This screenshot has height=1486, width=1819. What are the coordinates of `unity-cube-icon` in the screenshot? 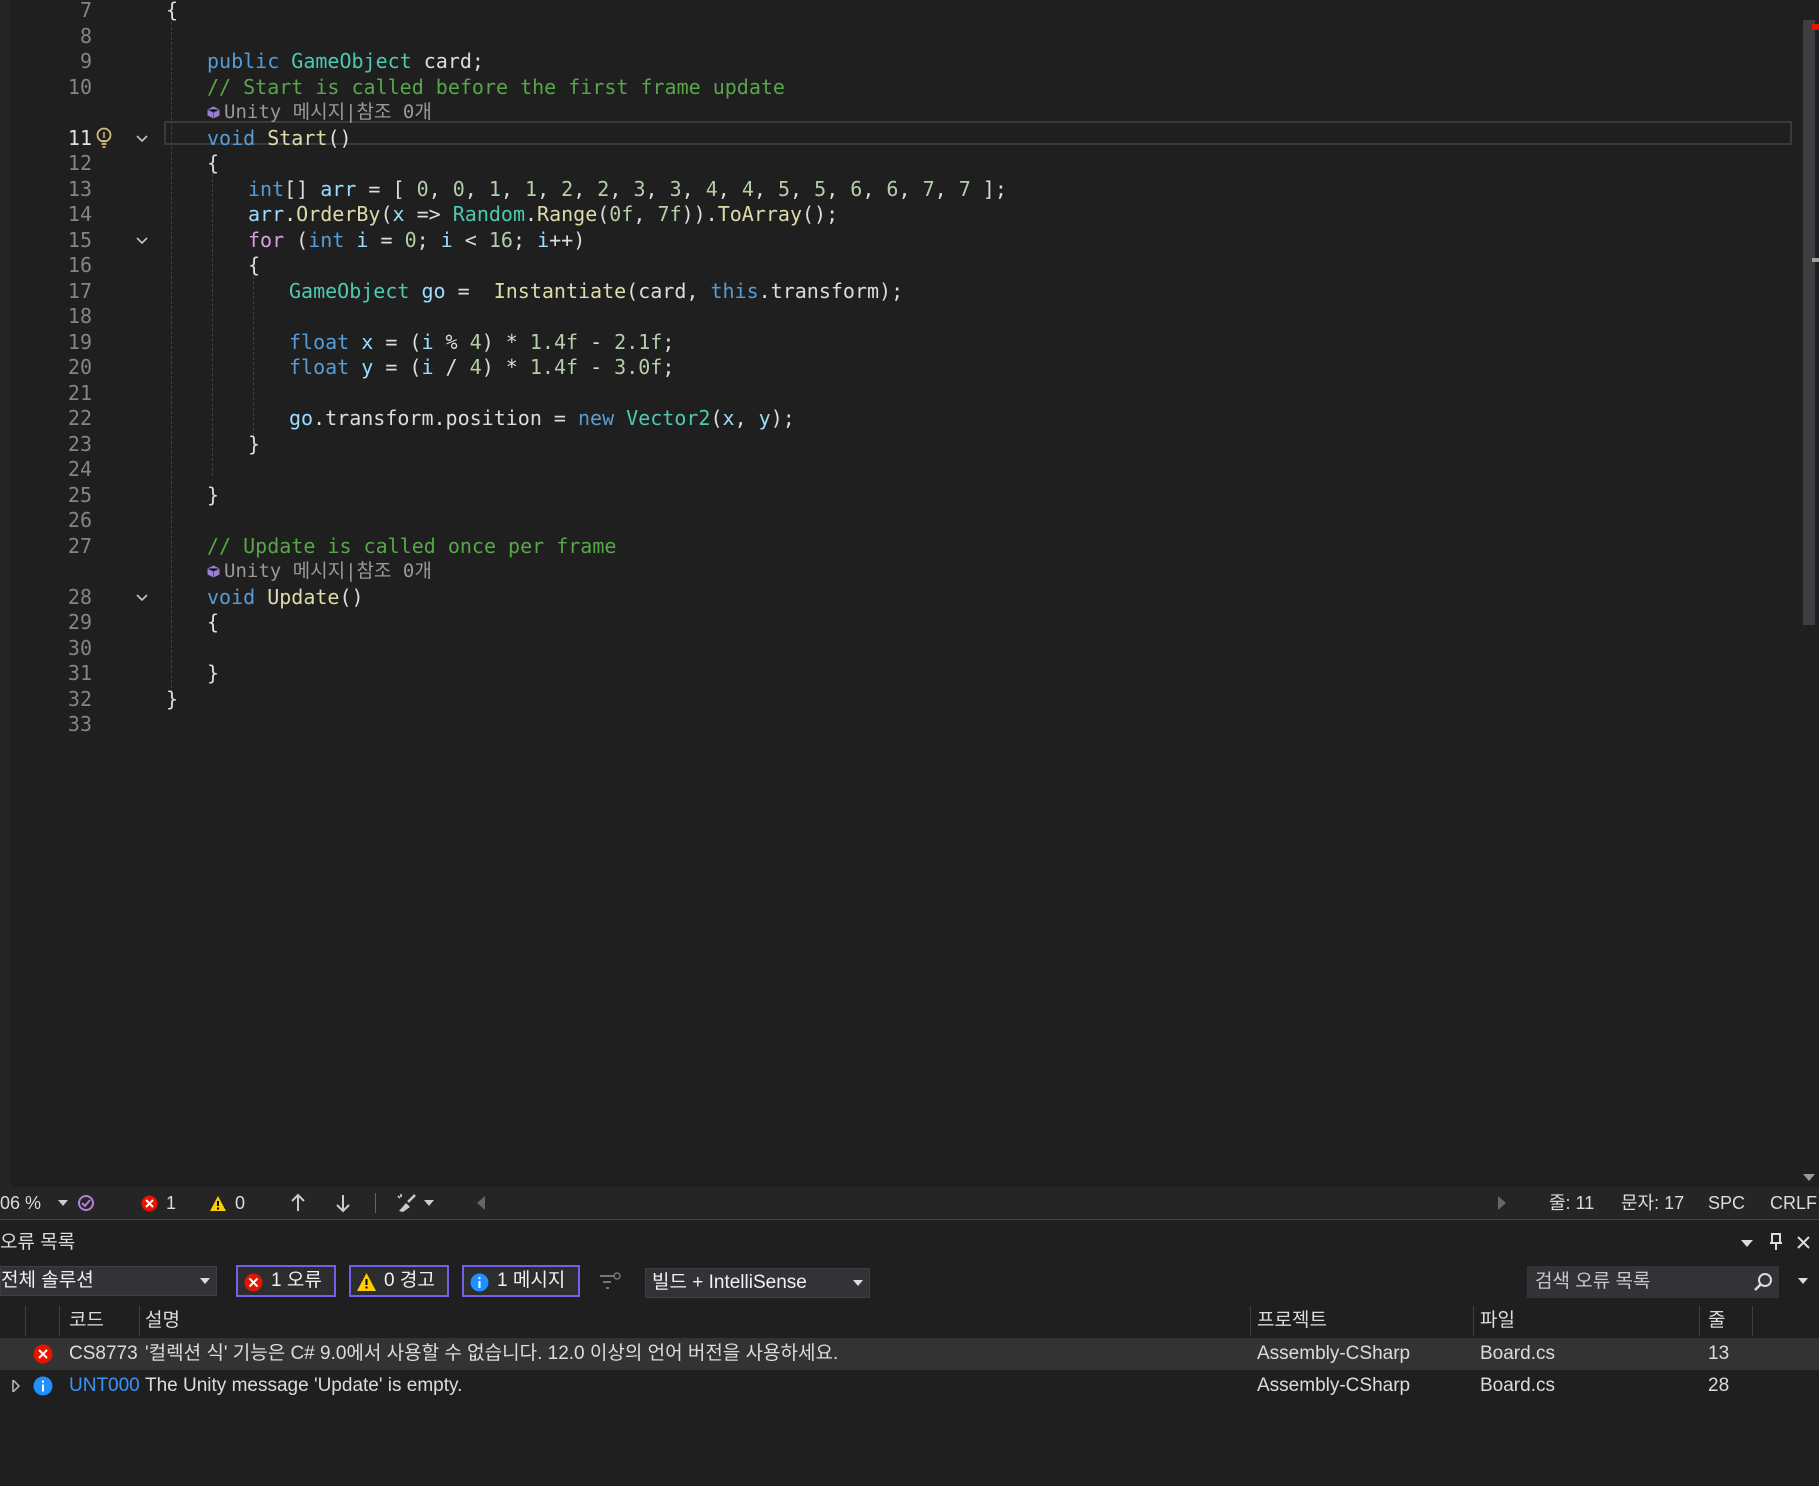 It's located at (213, 112).